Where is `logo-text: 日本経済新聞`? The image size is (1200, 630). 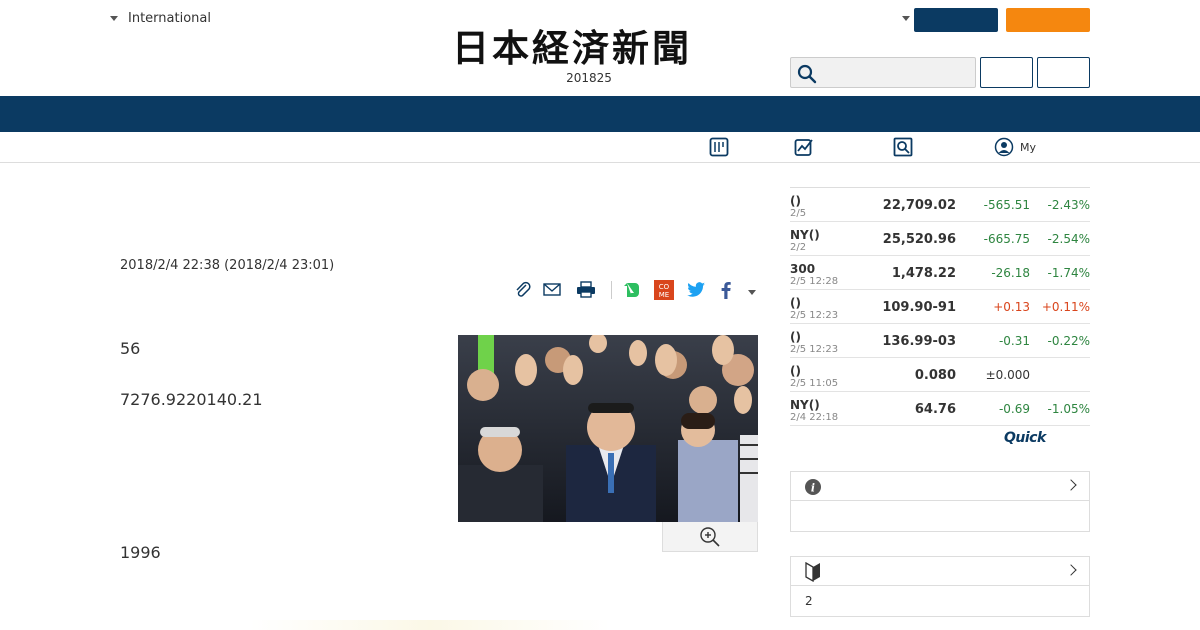 logo-text: 日本経済新聞 is located at coordinates (572, 48).